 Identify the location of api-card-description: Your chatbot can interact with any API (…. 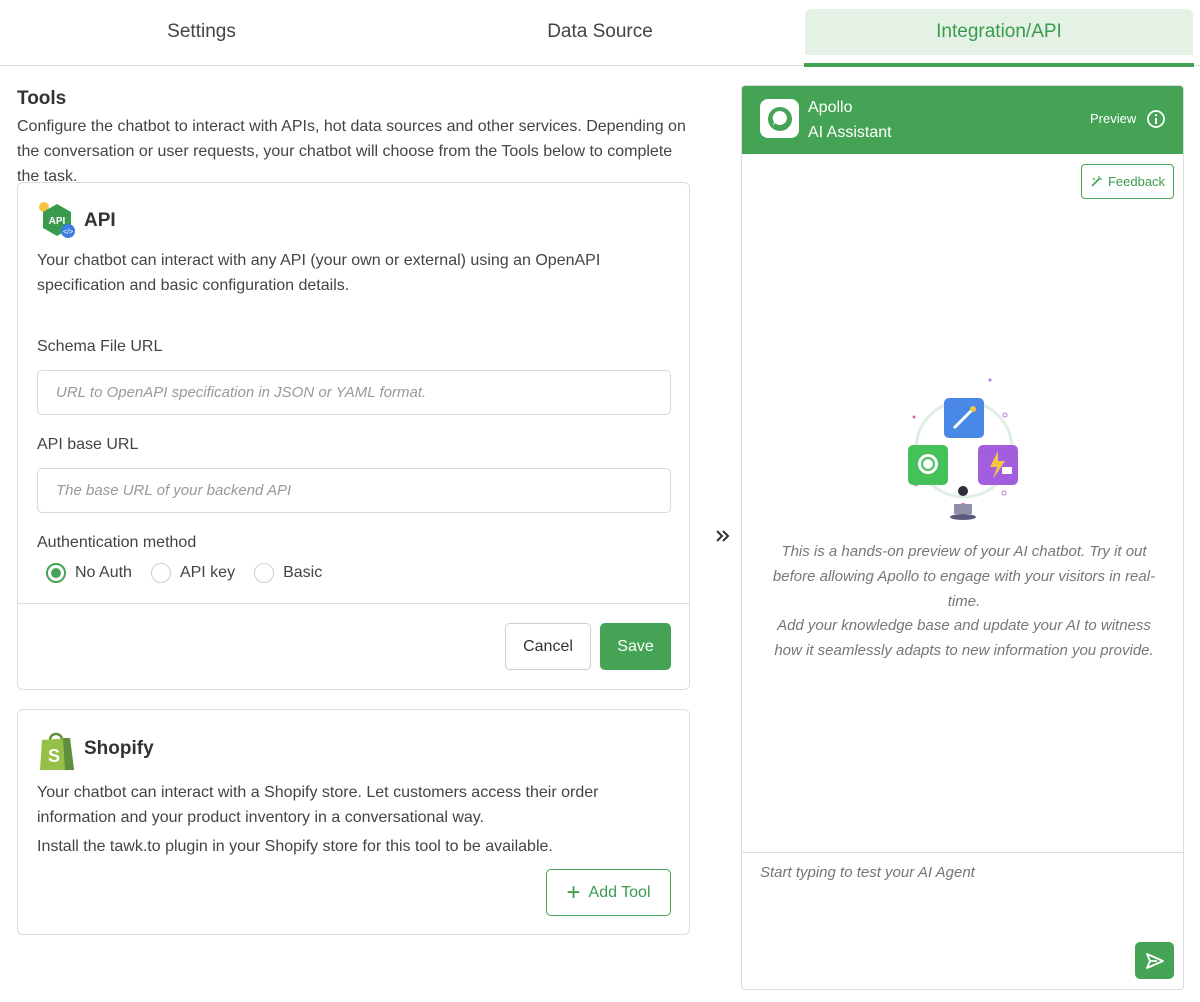
(319, 273).